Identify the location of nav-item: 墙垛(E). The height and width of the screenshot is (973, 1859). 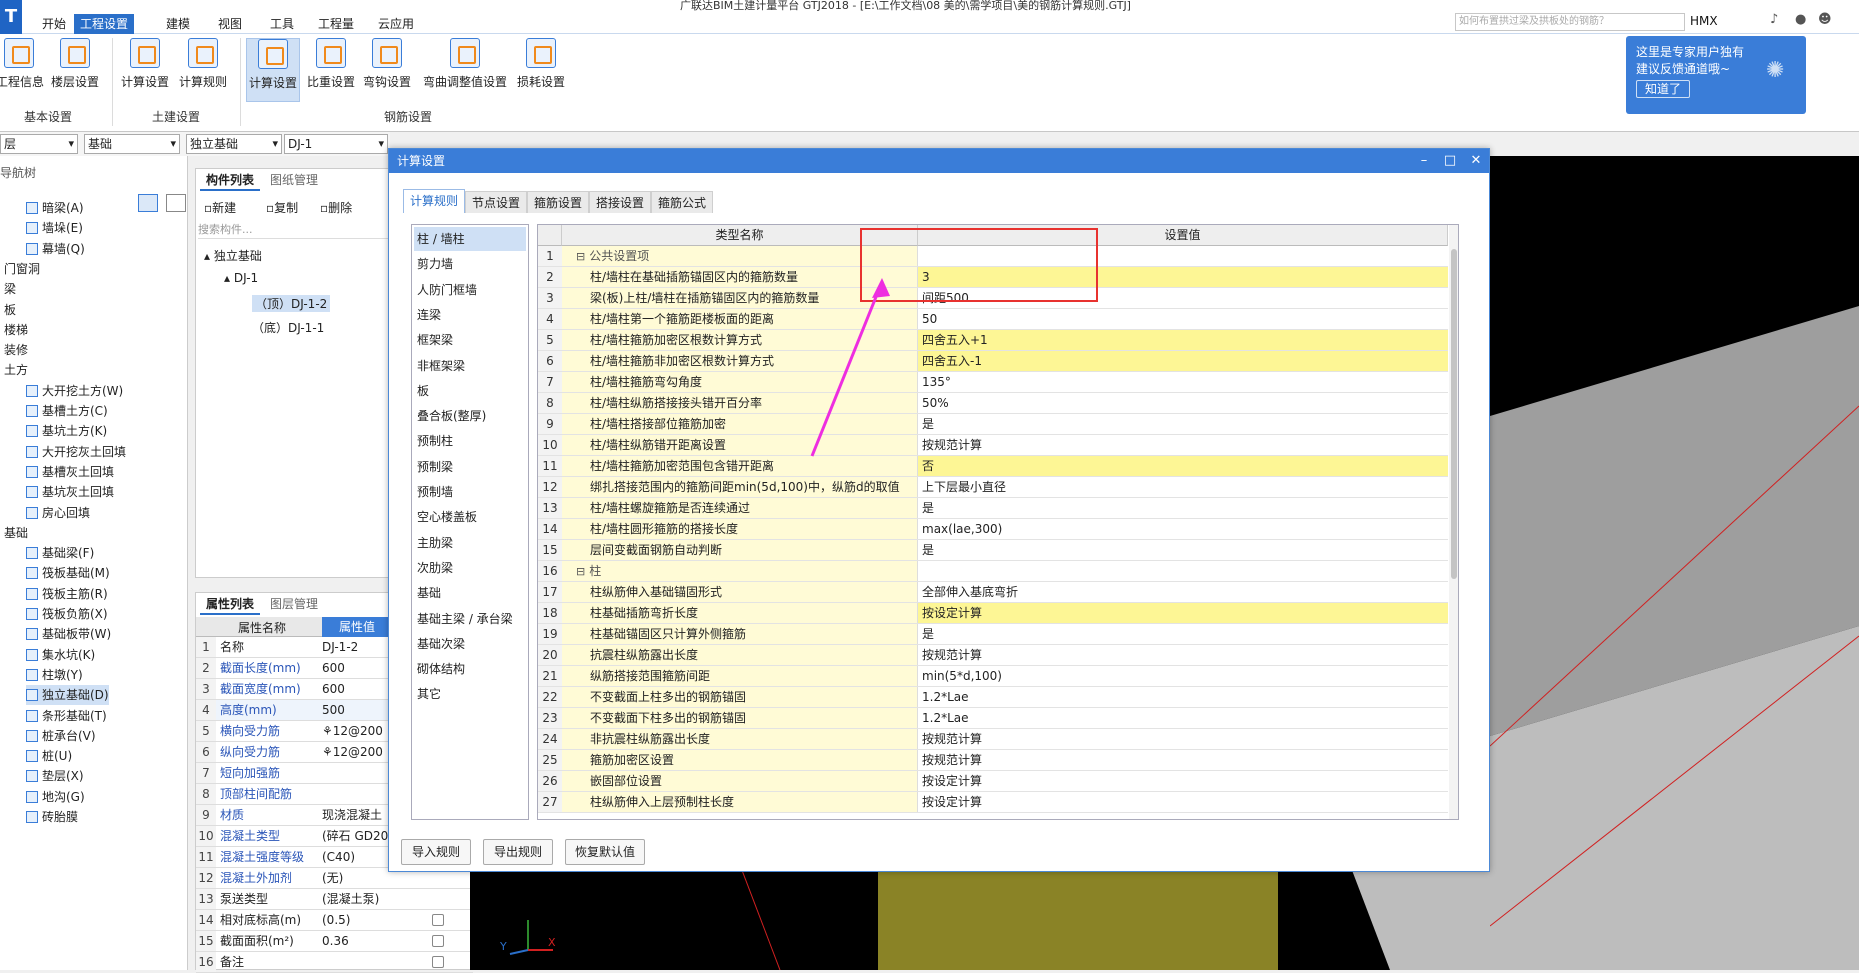
(54, 228).